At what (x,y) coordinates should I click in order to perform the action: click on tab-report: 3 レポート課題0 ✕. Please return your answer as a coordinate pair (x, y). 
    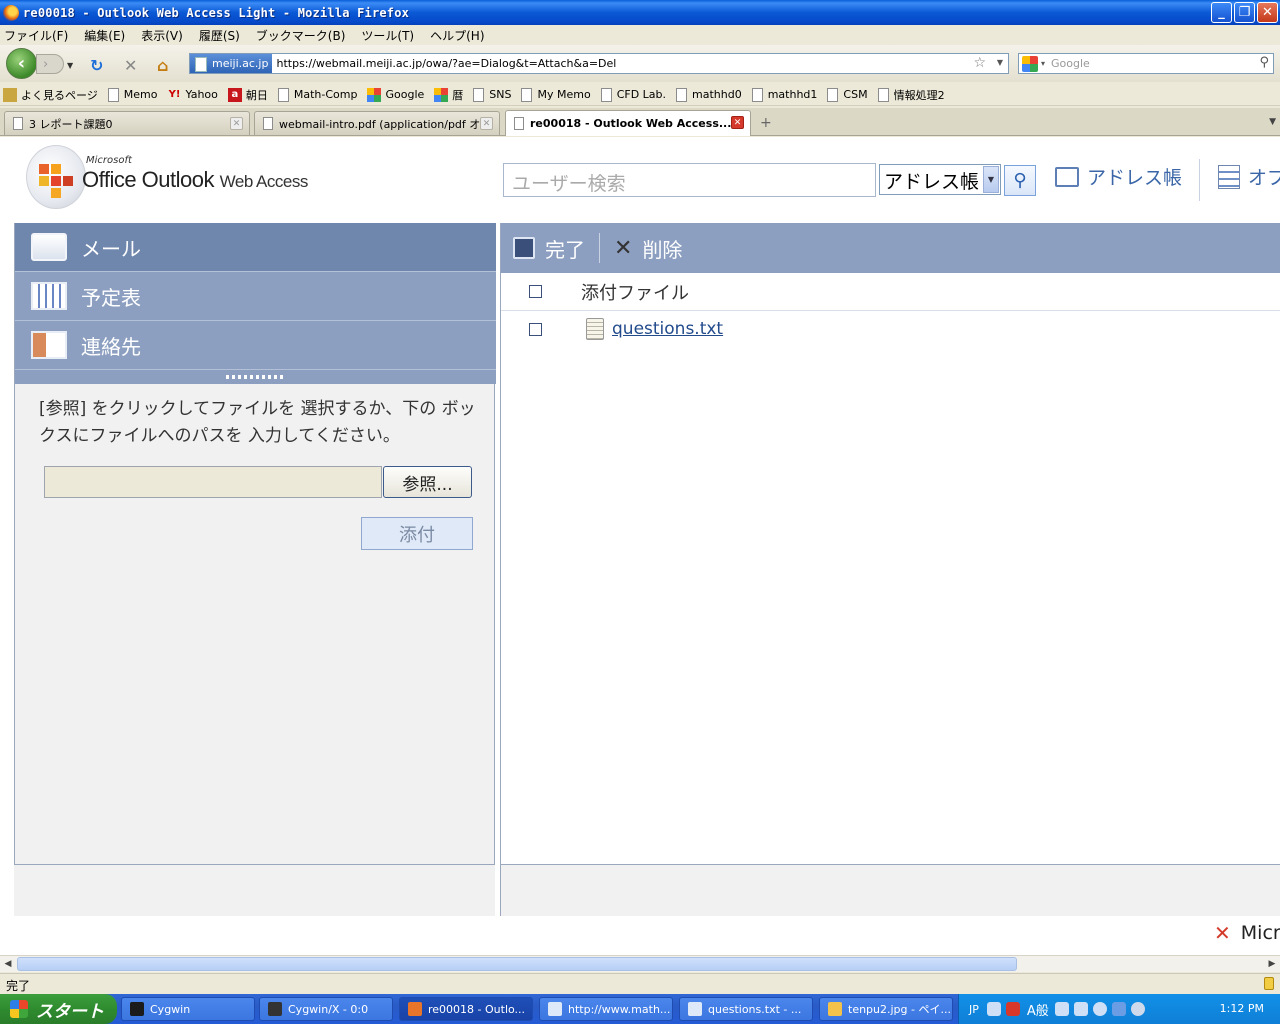
    Looking at the image, I should click on (127, 123).